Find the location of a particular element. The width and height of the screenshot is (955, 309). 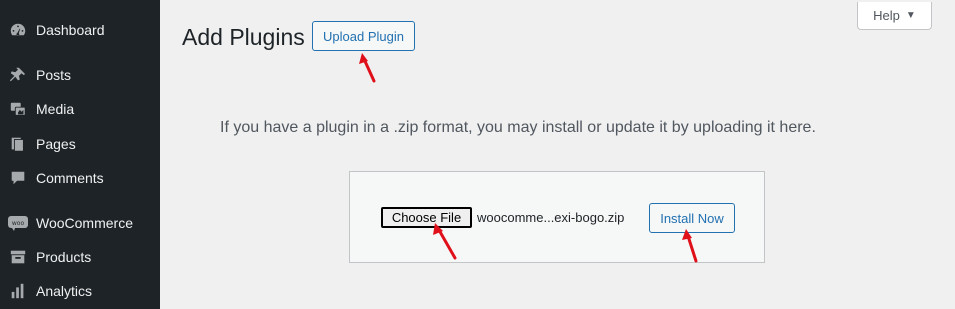

sidebar-item-media: Media is located at coordinates (80, 109).